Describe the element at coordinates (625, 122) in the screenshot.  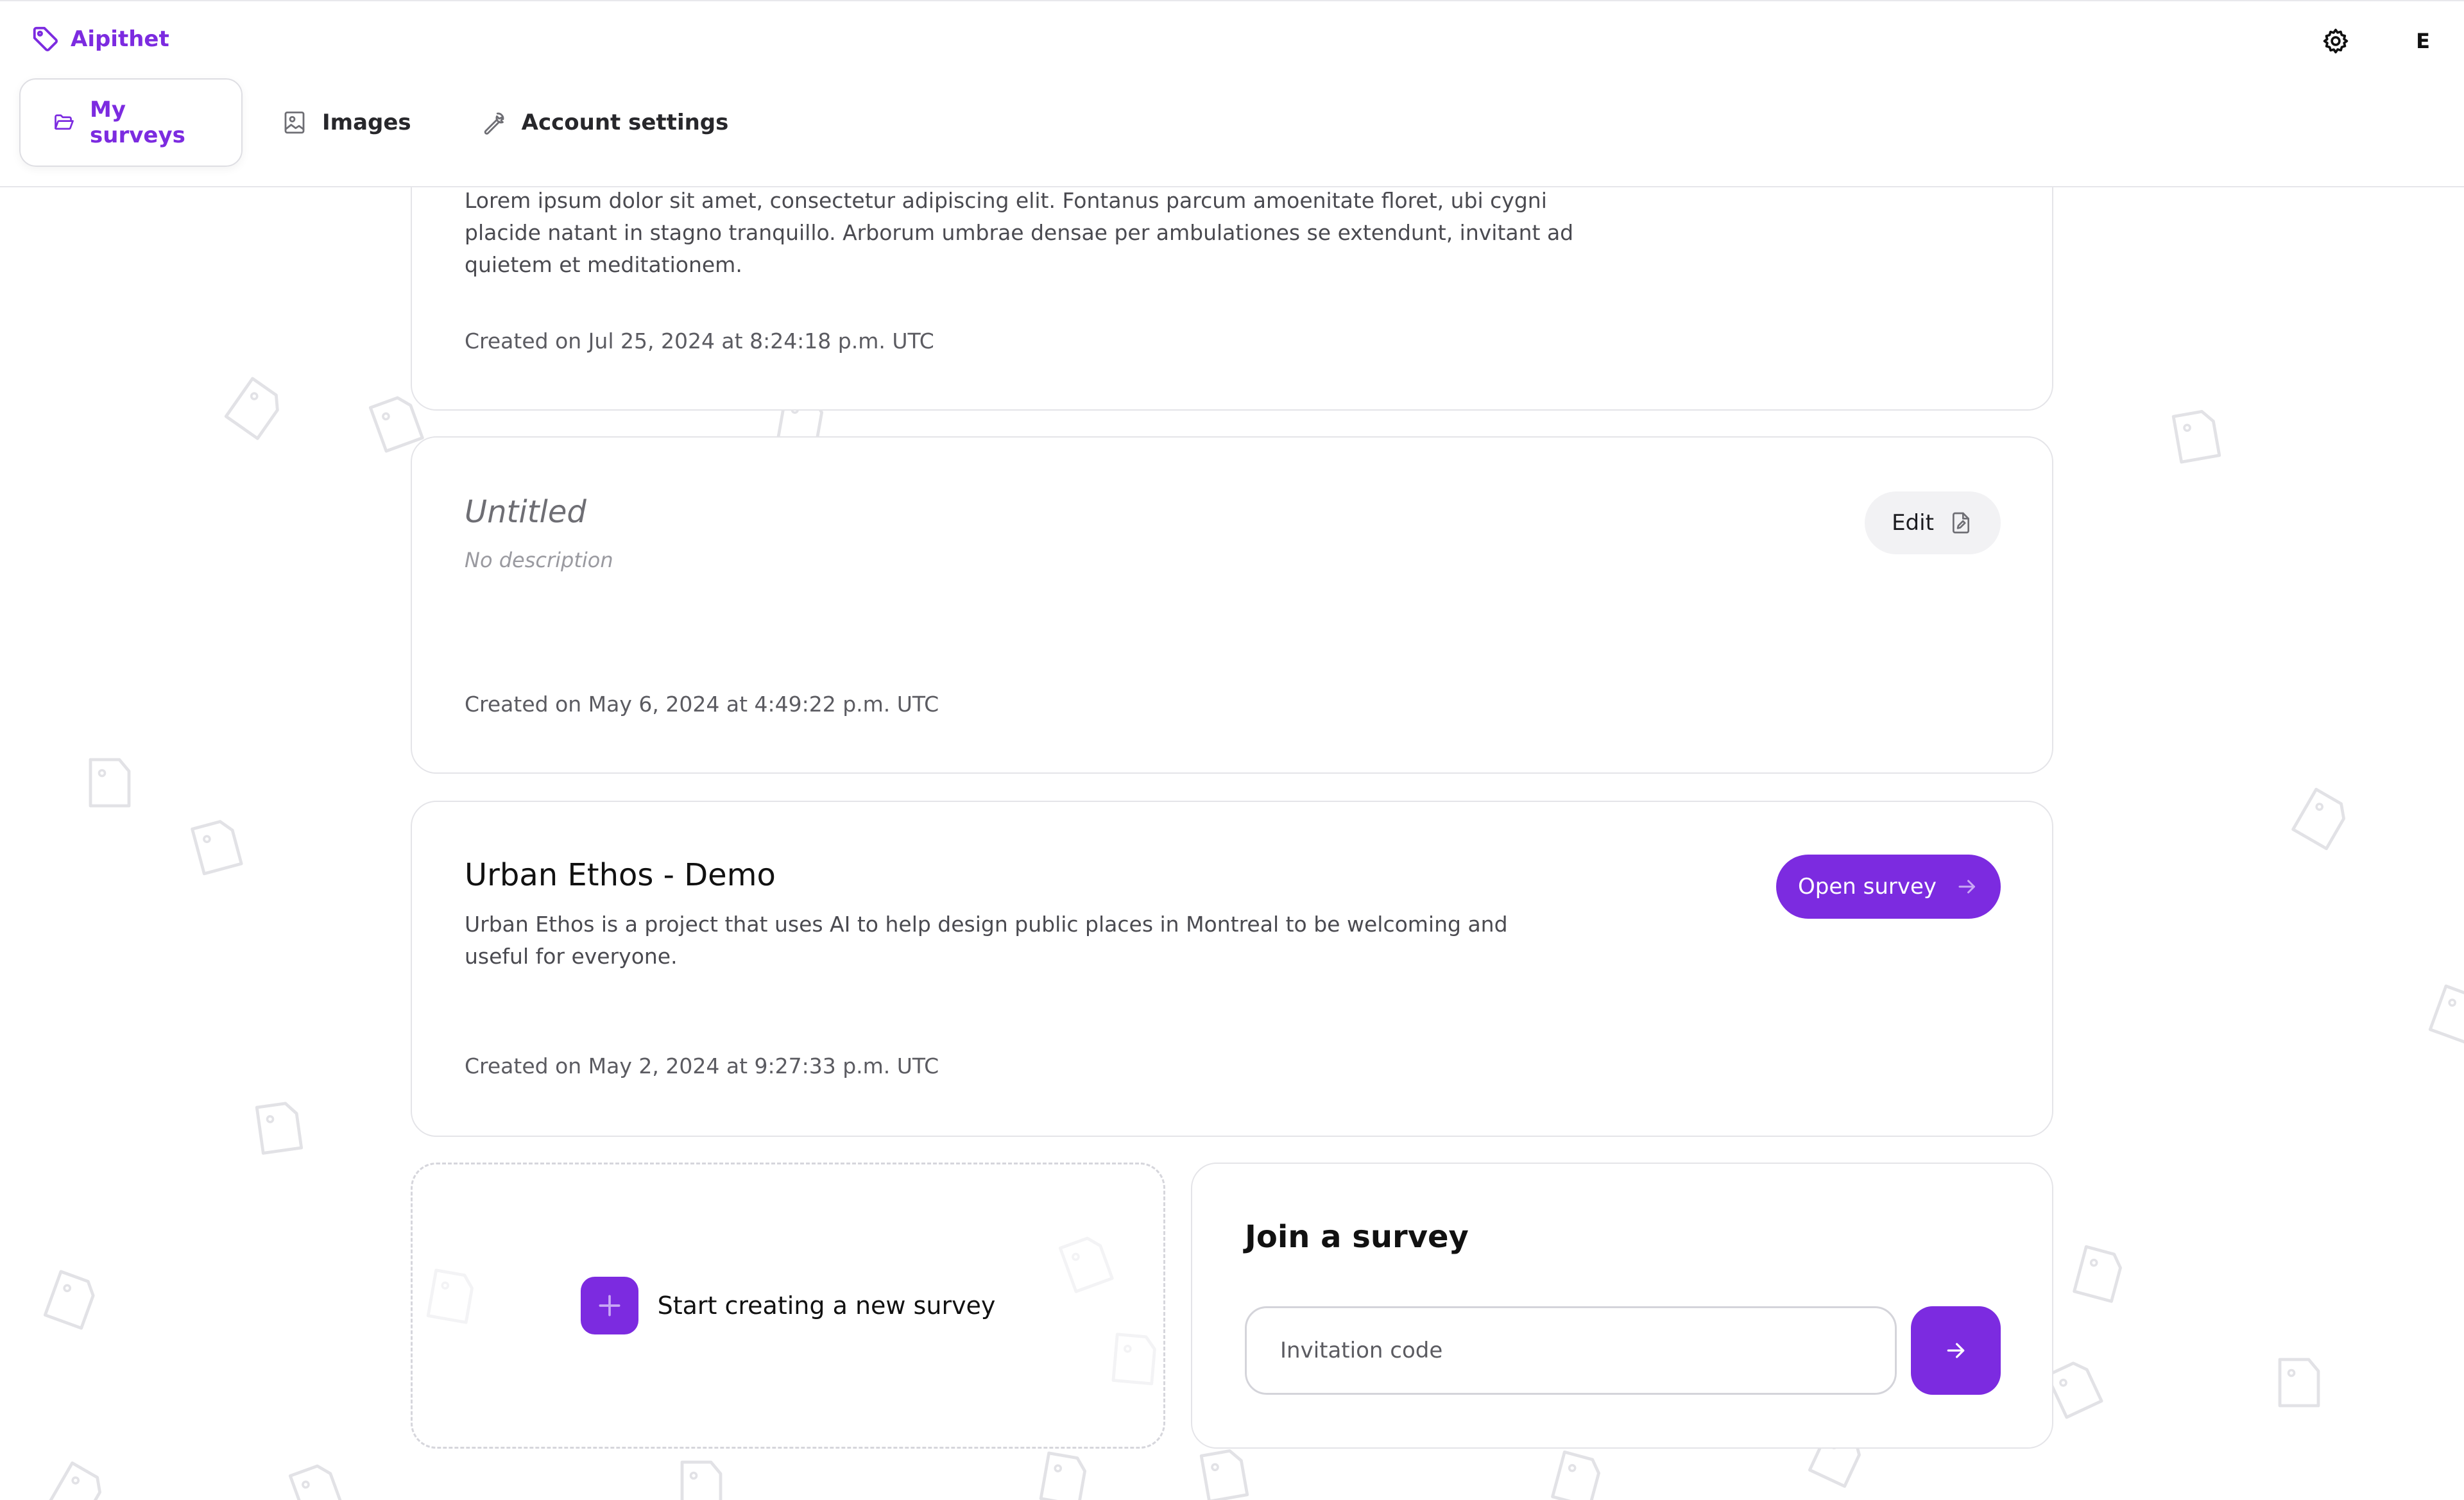
I see `tab-label: Account settings` at that location.